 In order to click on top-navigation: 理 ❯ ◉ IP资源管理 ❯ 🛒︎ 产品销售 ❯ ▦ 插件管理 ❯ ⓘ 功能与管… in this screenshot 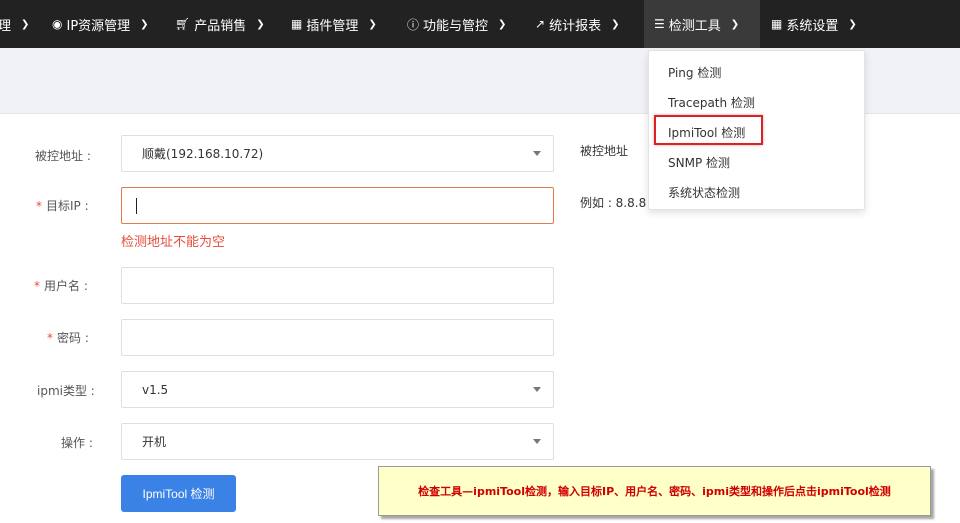, I will do `click(480, 24)`.